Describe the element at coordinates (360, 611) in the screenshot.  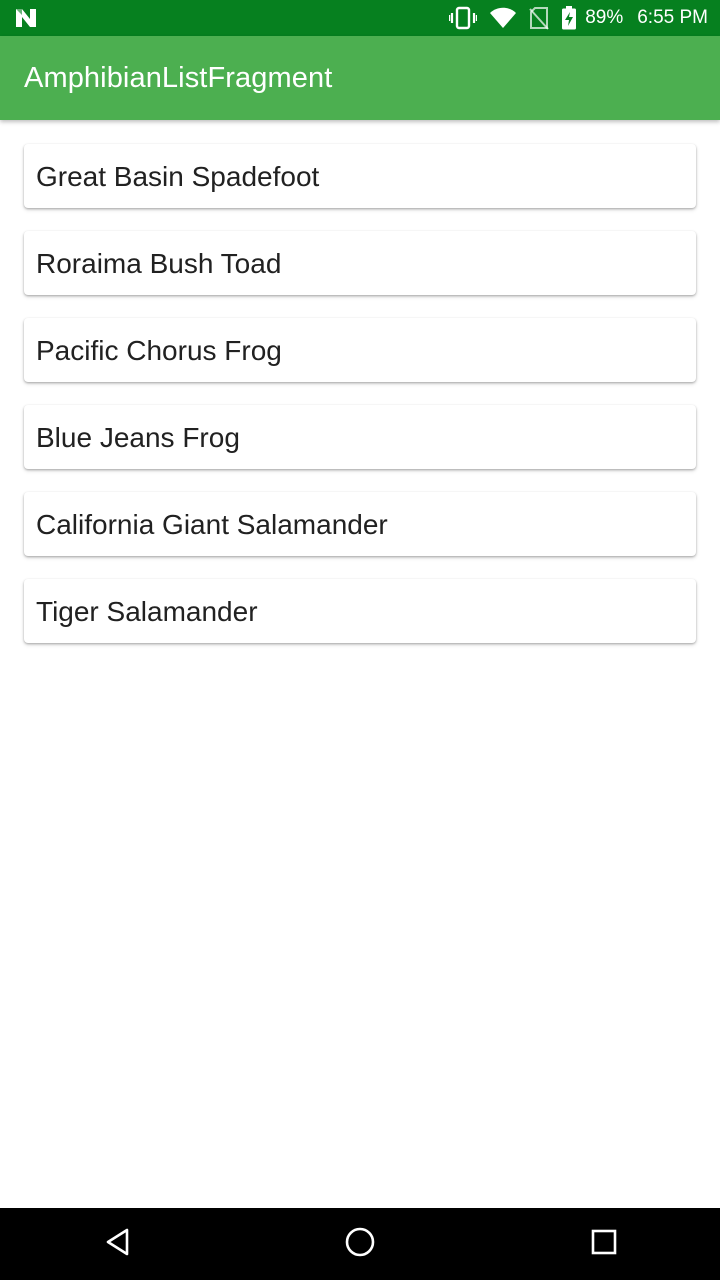
I see `list-item: Tiger Salamander` at that location.